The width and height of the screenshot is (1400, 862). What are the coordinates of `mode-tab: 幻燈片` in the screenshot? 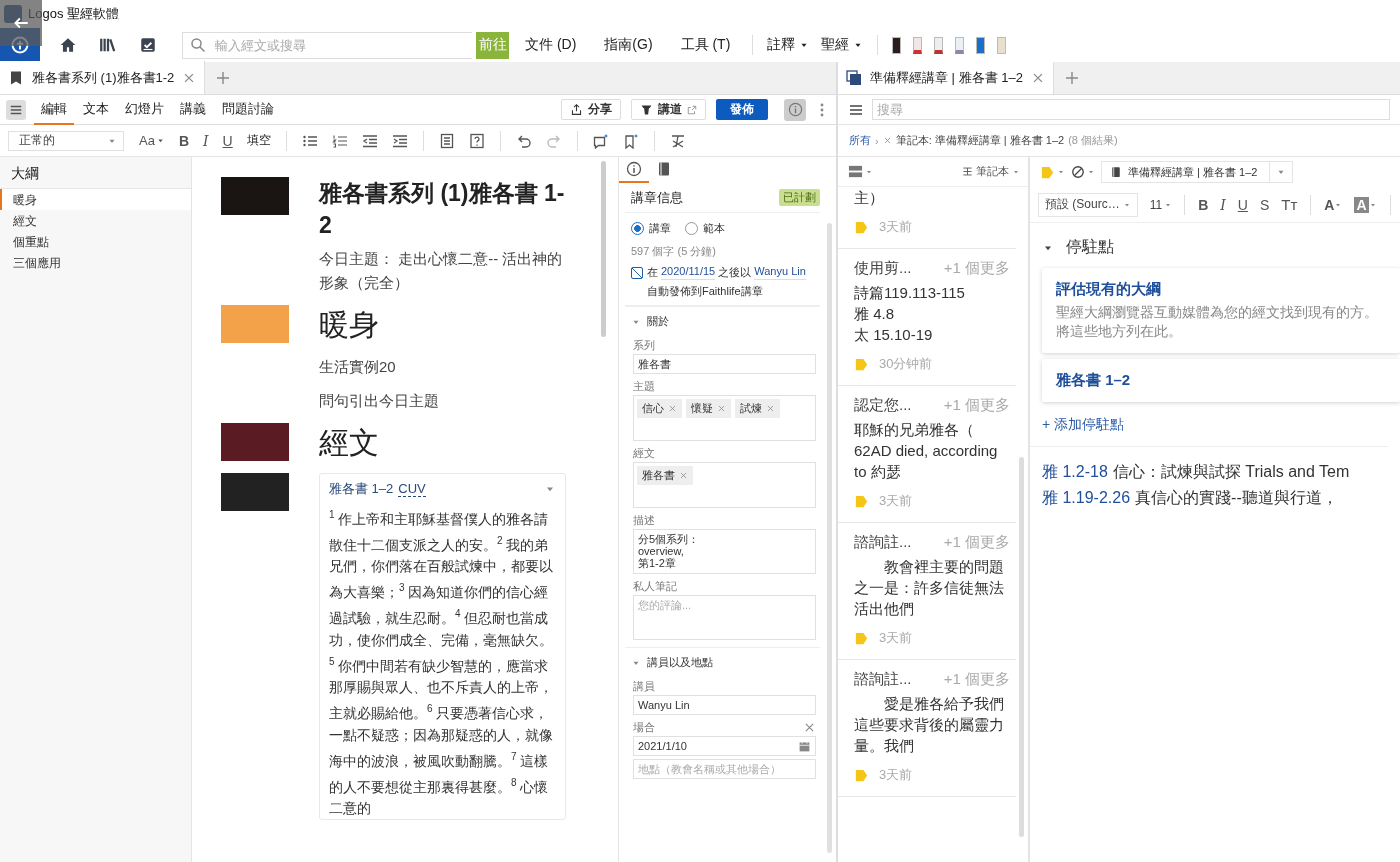 It's located at (144, 109).